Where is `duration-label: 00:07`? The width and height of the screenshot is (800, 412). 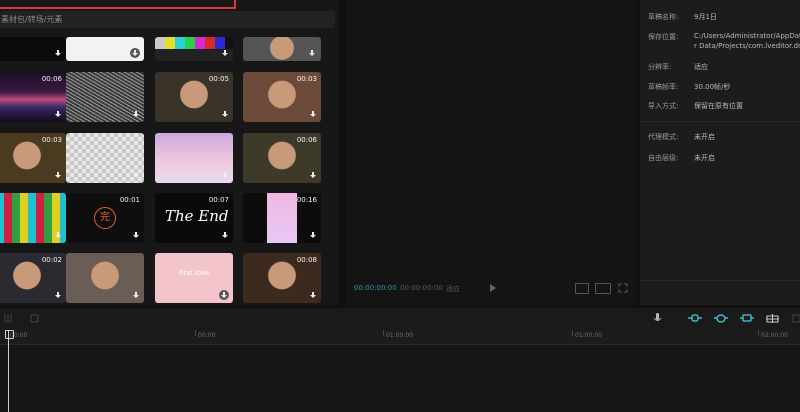
duration-label: 00:07 is located at coordinates (218, 200).